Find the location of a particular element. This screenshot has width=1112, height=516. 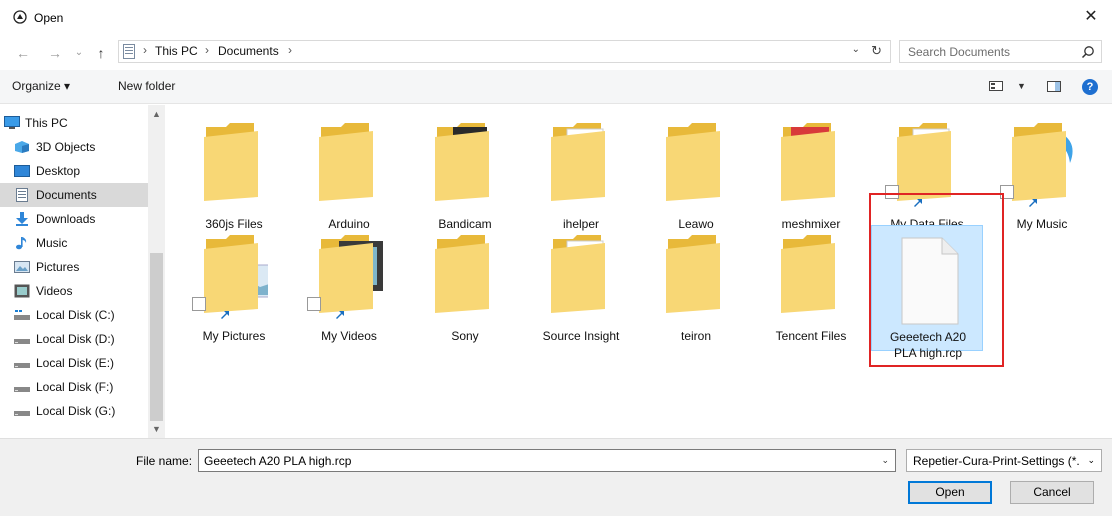

download-icon is located at coordinates (22, 219).